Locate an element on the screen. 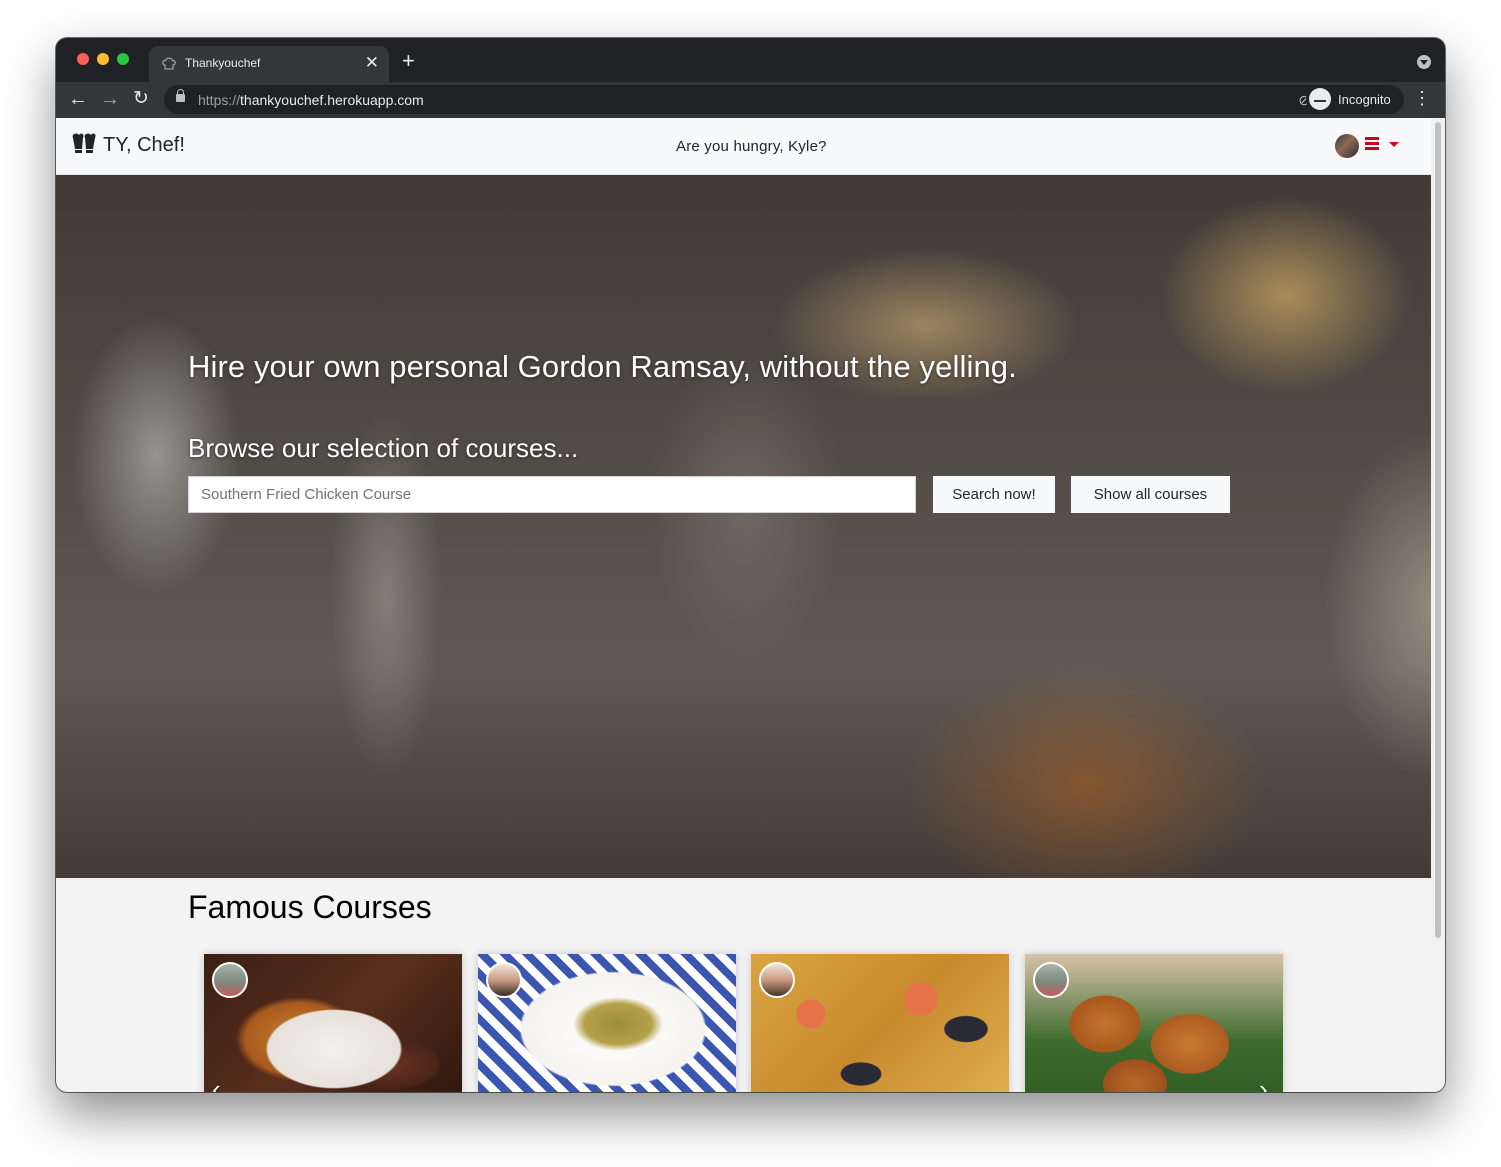  url-scheme: https:// is located at coordinates (219, 100).